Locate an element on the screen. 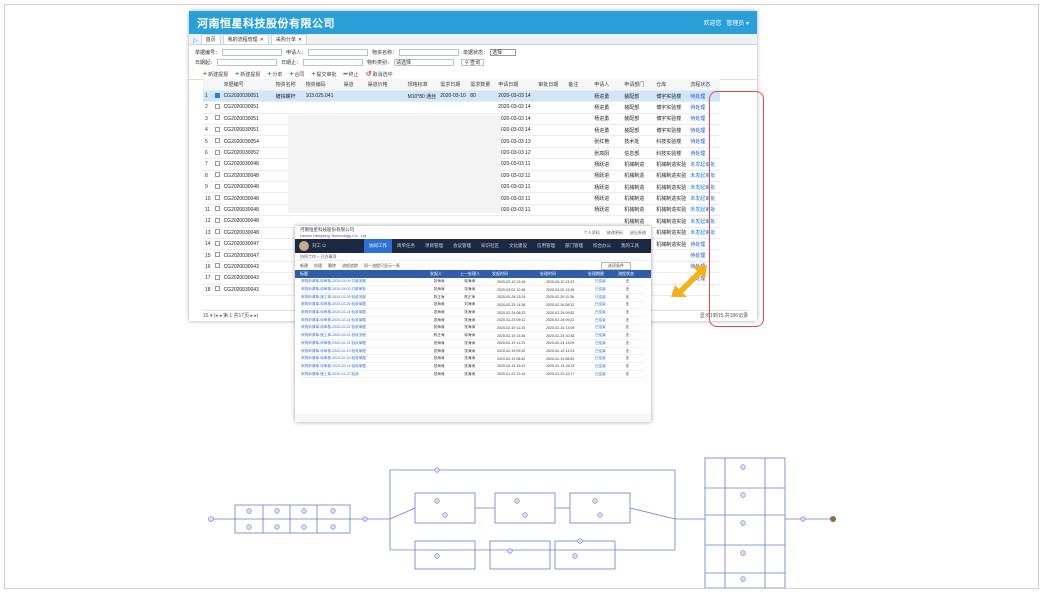  portal-title-cell: 采购申请单-待审核-2020-03-09 付款流程 is located at coordinates (366, 282).